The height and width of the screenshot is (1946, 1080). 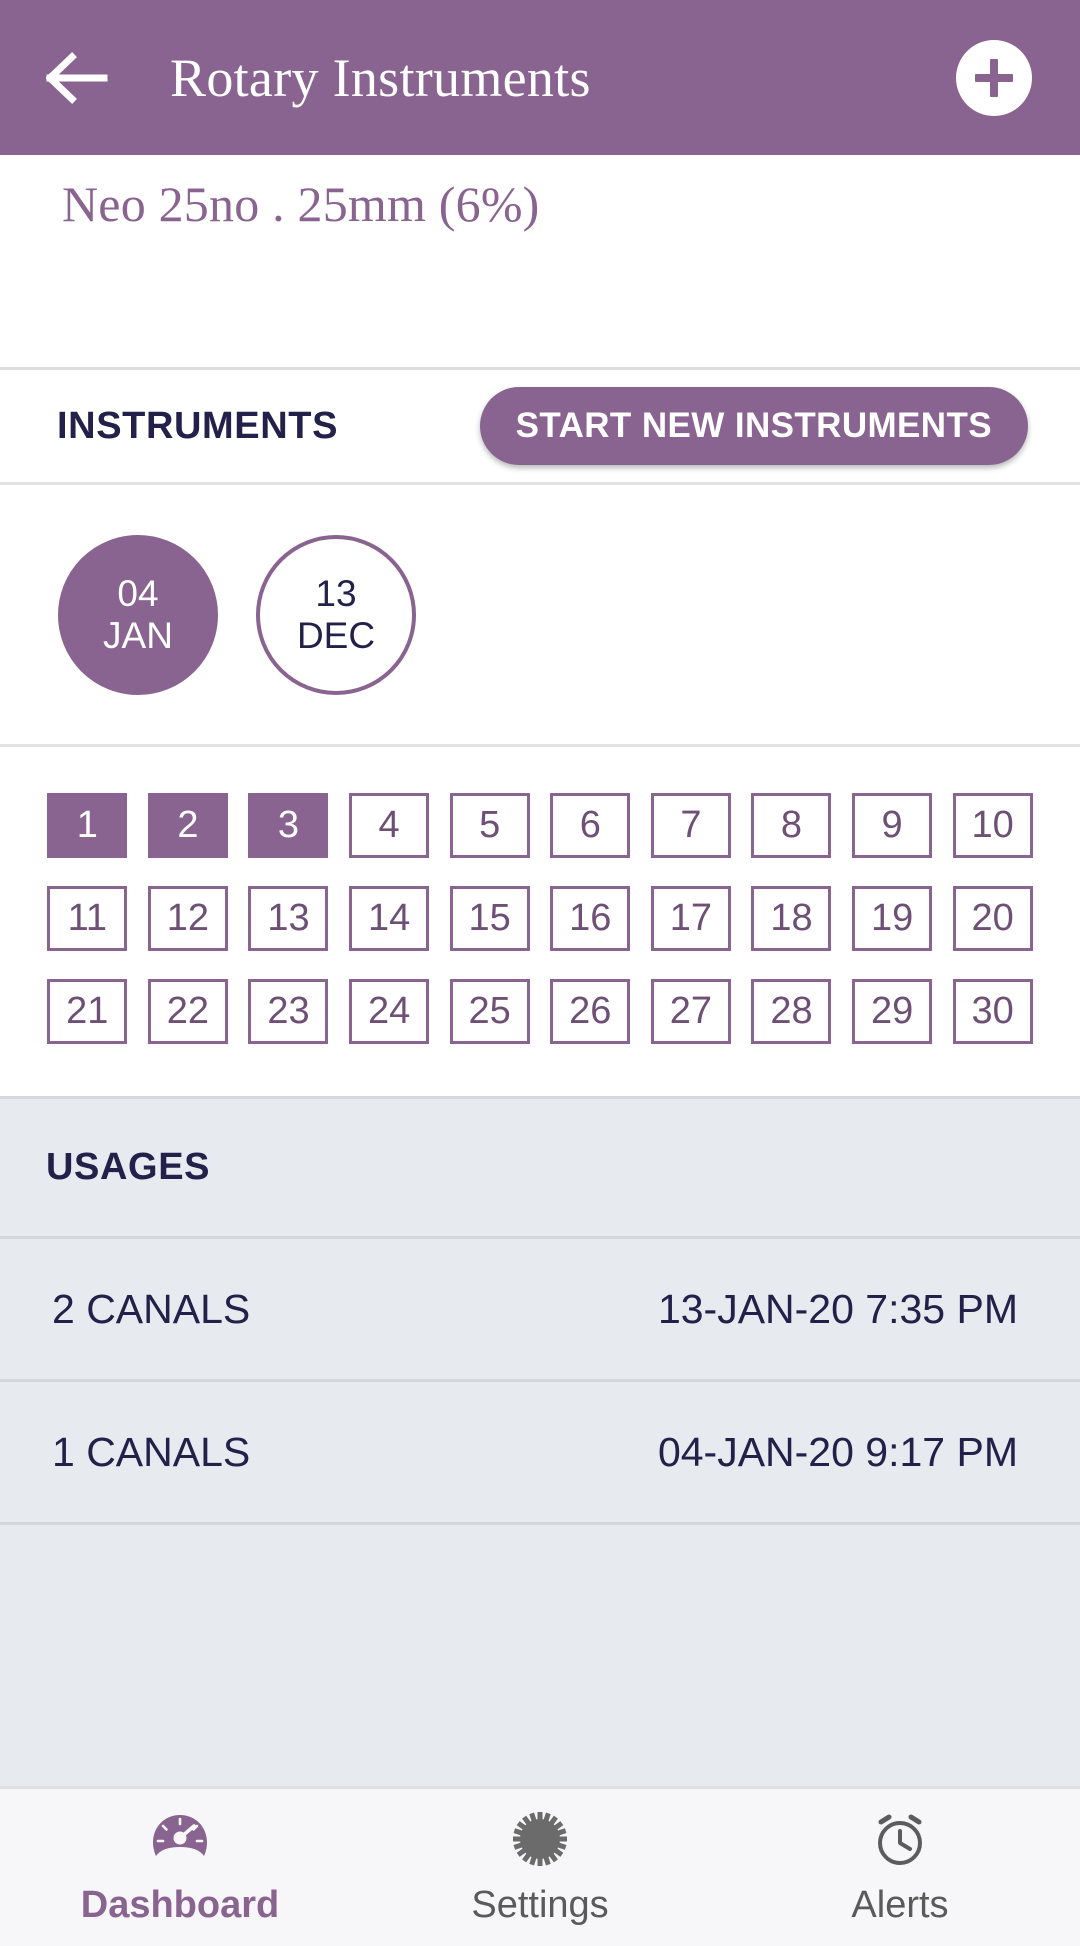 I want to click on nav-item-settings: Settings, so click(x=540, y=1867).